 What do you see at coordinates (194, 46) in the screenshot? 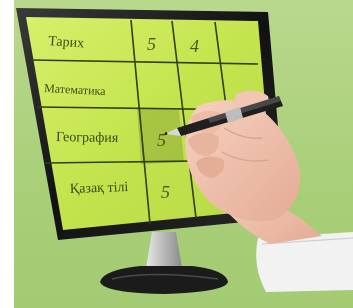
I see `grade-r0-c1: 4` at bounding box center [194, 46].